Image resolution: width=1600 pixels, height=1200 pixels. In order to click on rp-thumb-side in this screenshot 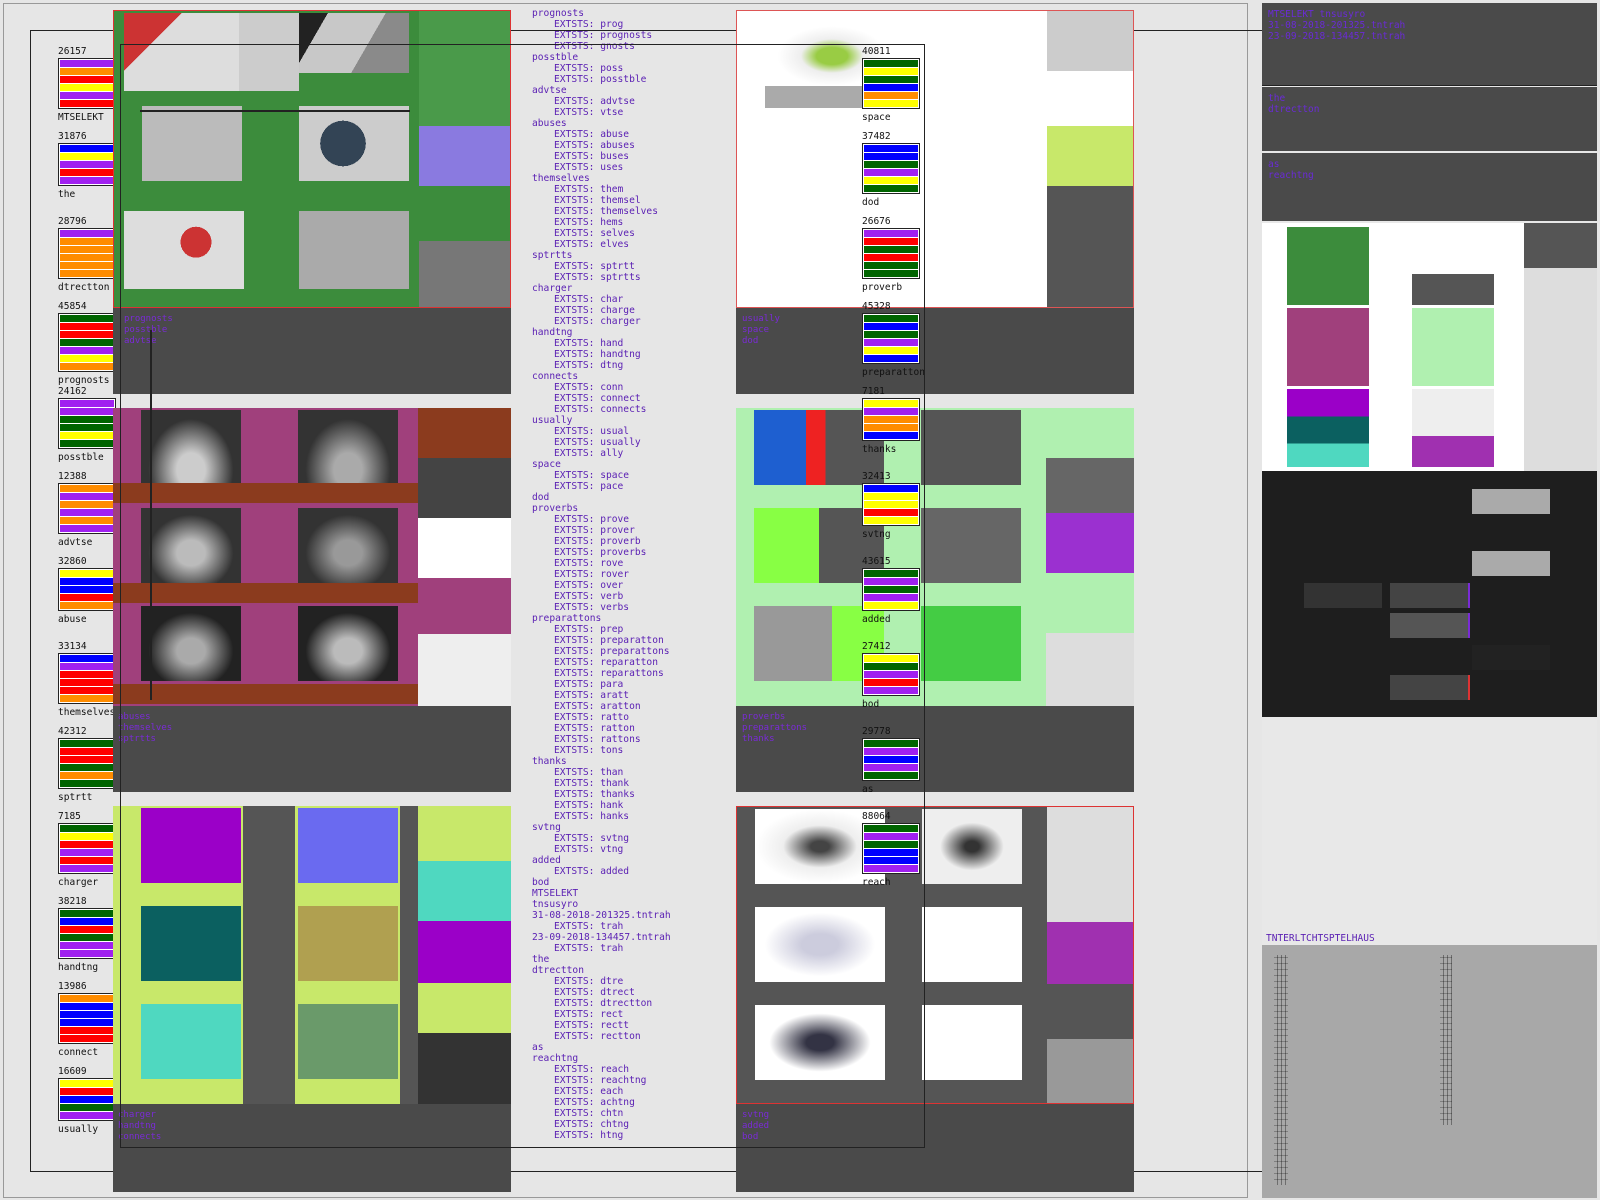, I will do `click(1560, 347)`.